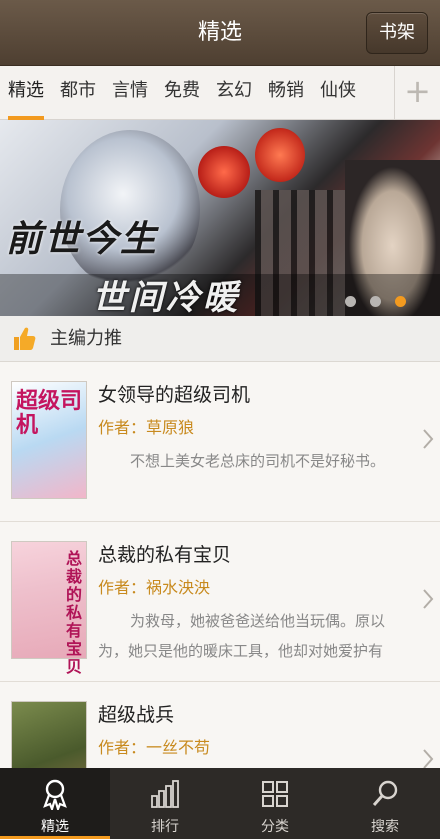 This screenshot has width=440, height=839. I want to click on top-bar: 精选 书架, so click(220, 33).